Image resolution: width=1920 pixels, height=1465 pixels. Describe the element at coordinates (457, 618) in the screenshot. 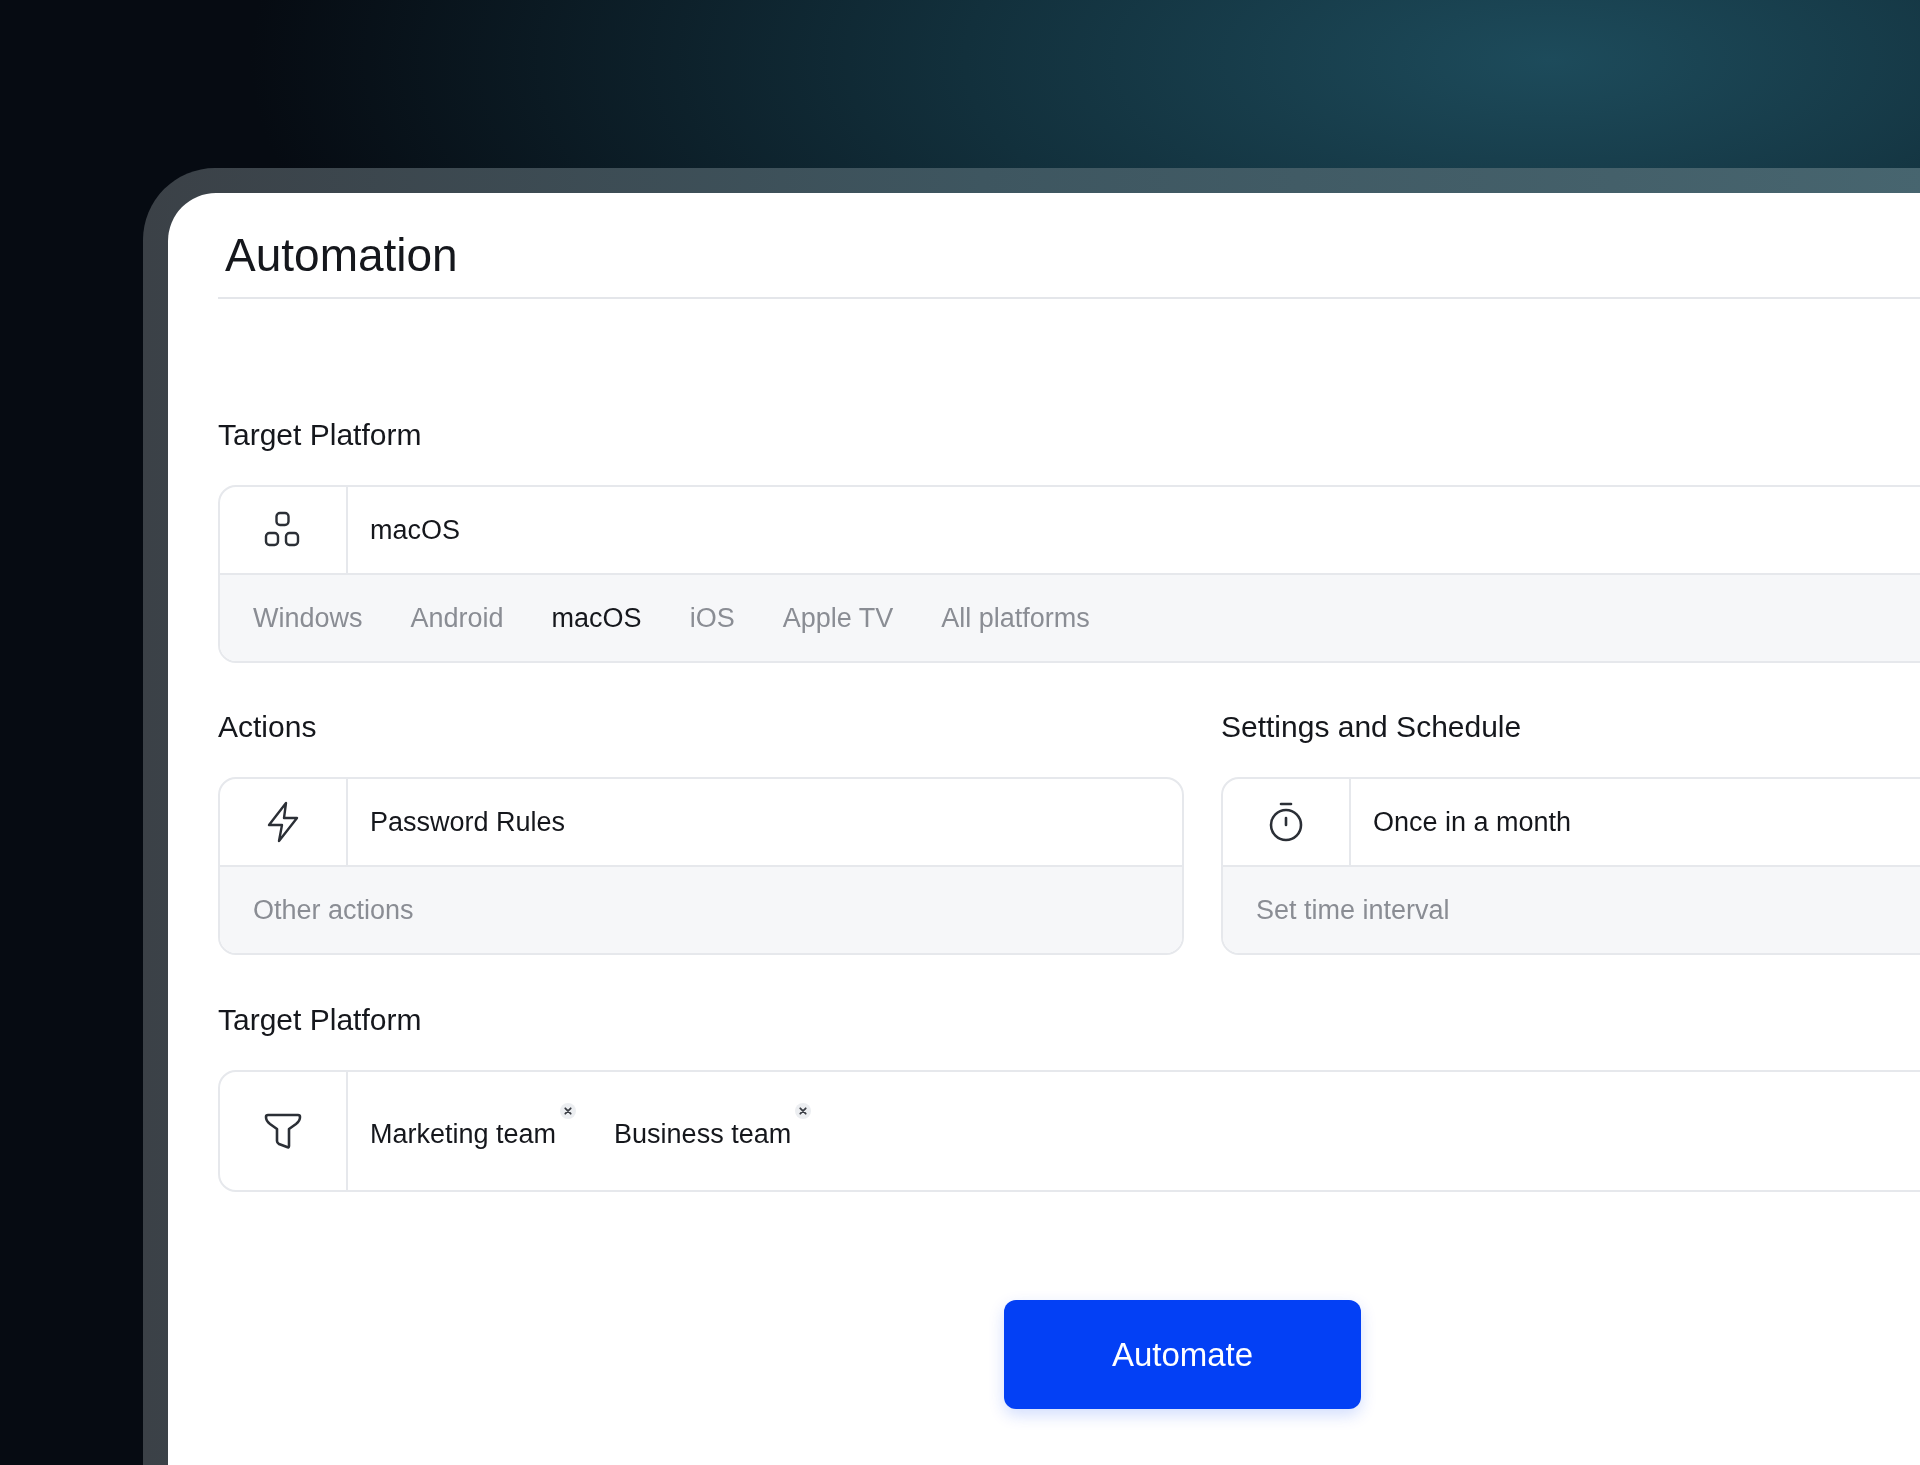

I see `platform-tab: Android` at that location.